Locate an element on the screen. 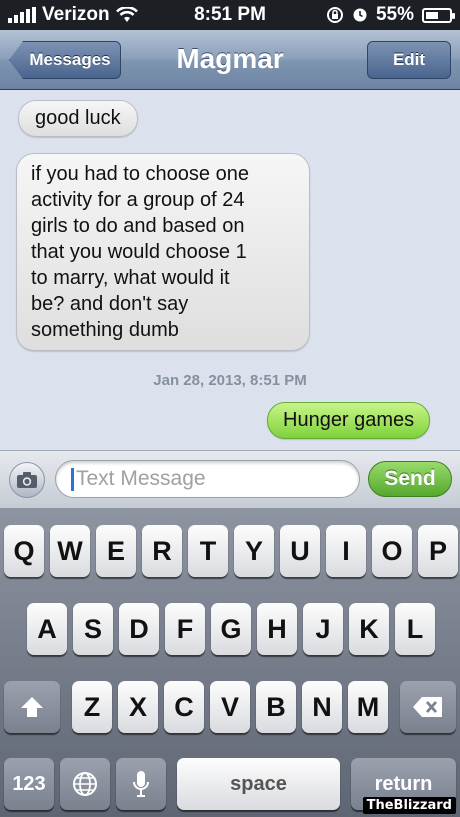  key-l: L is located at coordinates (415, 629).